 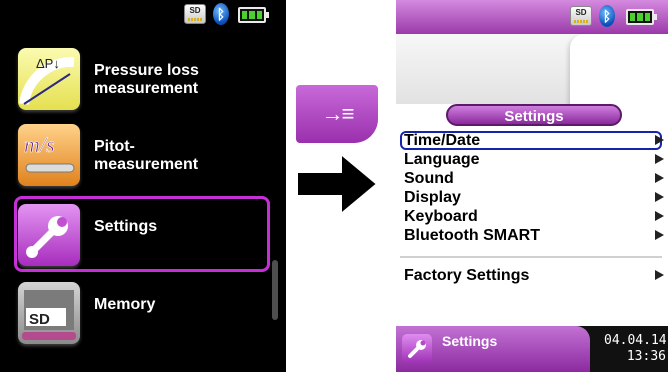 I want to click on enter-key-icon: →≡, so click(x=338, y=113).